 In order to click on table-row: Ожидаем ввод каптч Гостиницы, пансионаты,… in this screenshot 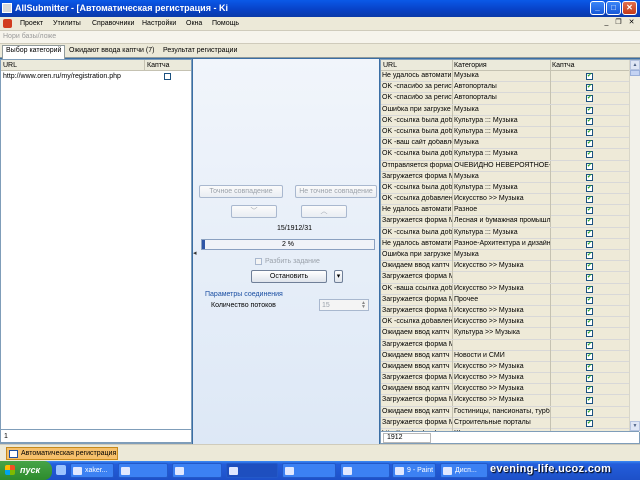, I will do `click(505, 412)`.